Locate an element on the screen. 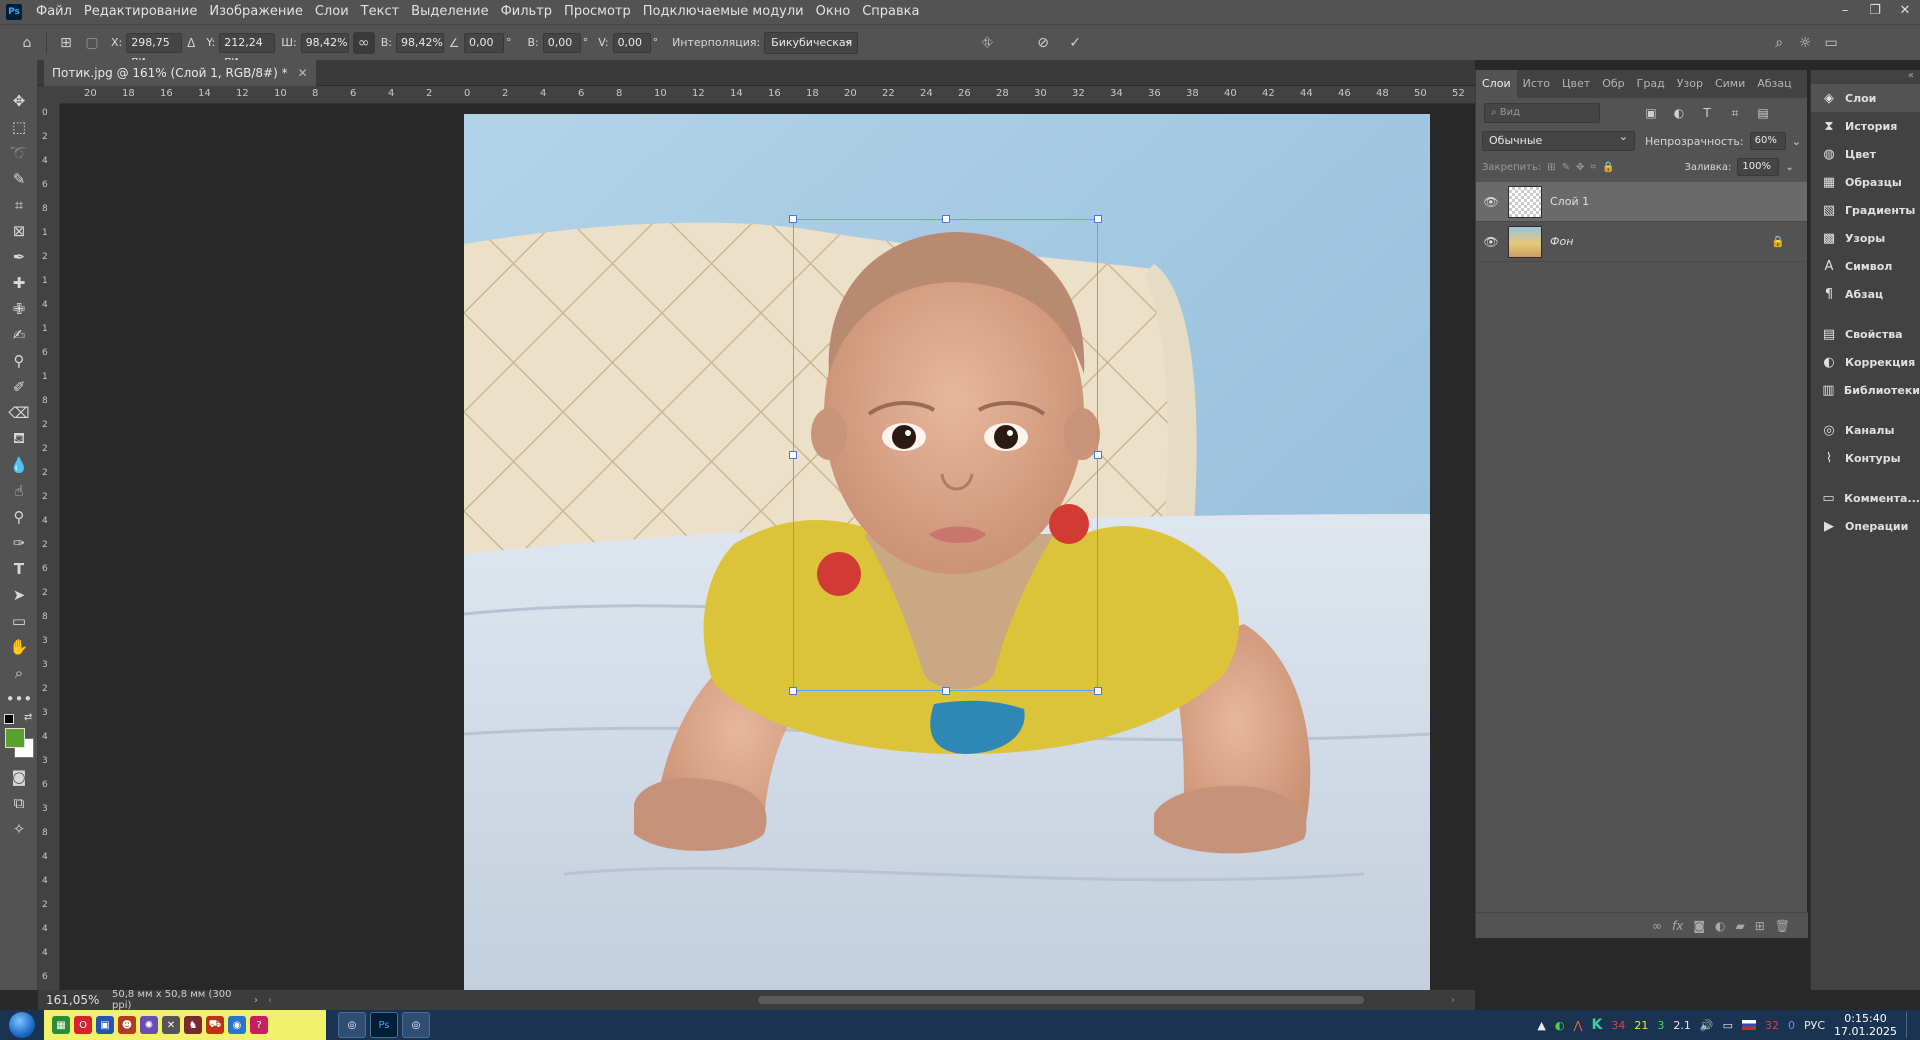 The image size is (1920, 1040). opera-icon: O is located at coordinates (83, 1025).